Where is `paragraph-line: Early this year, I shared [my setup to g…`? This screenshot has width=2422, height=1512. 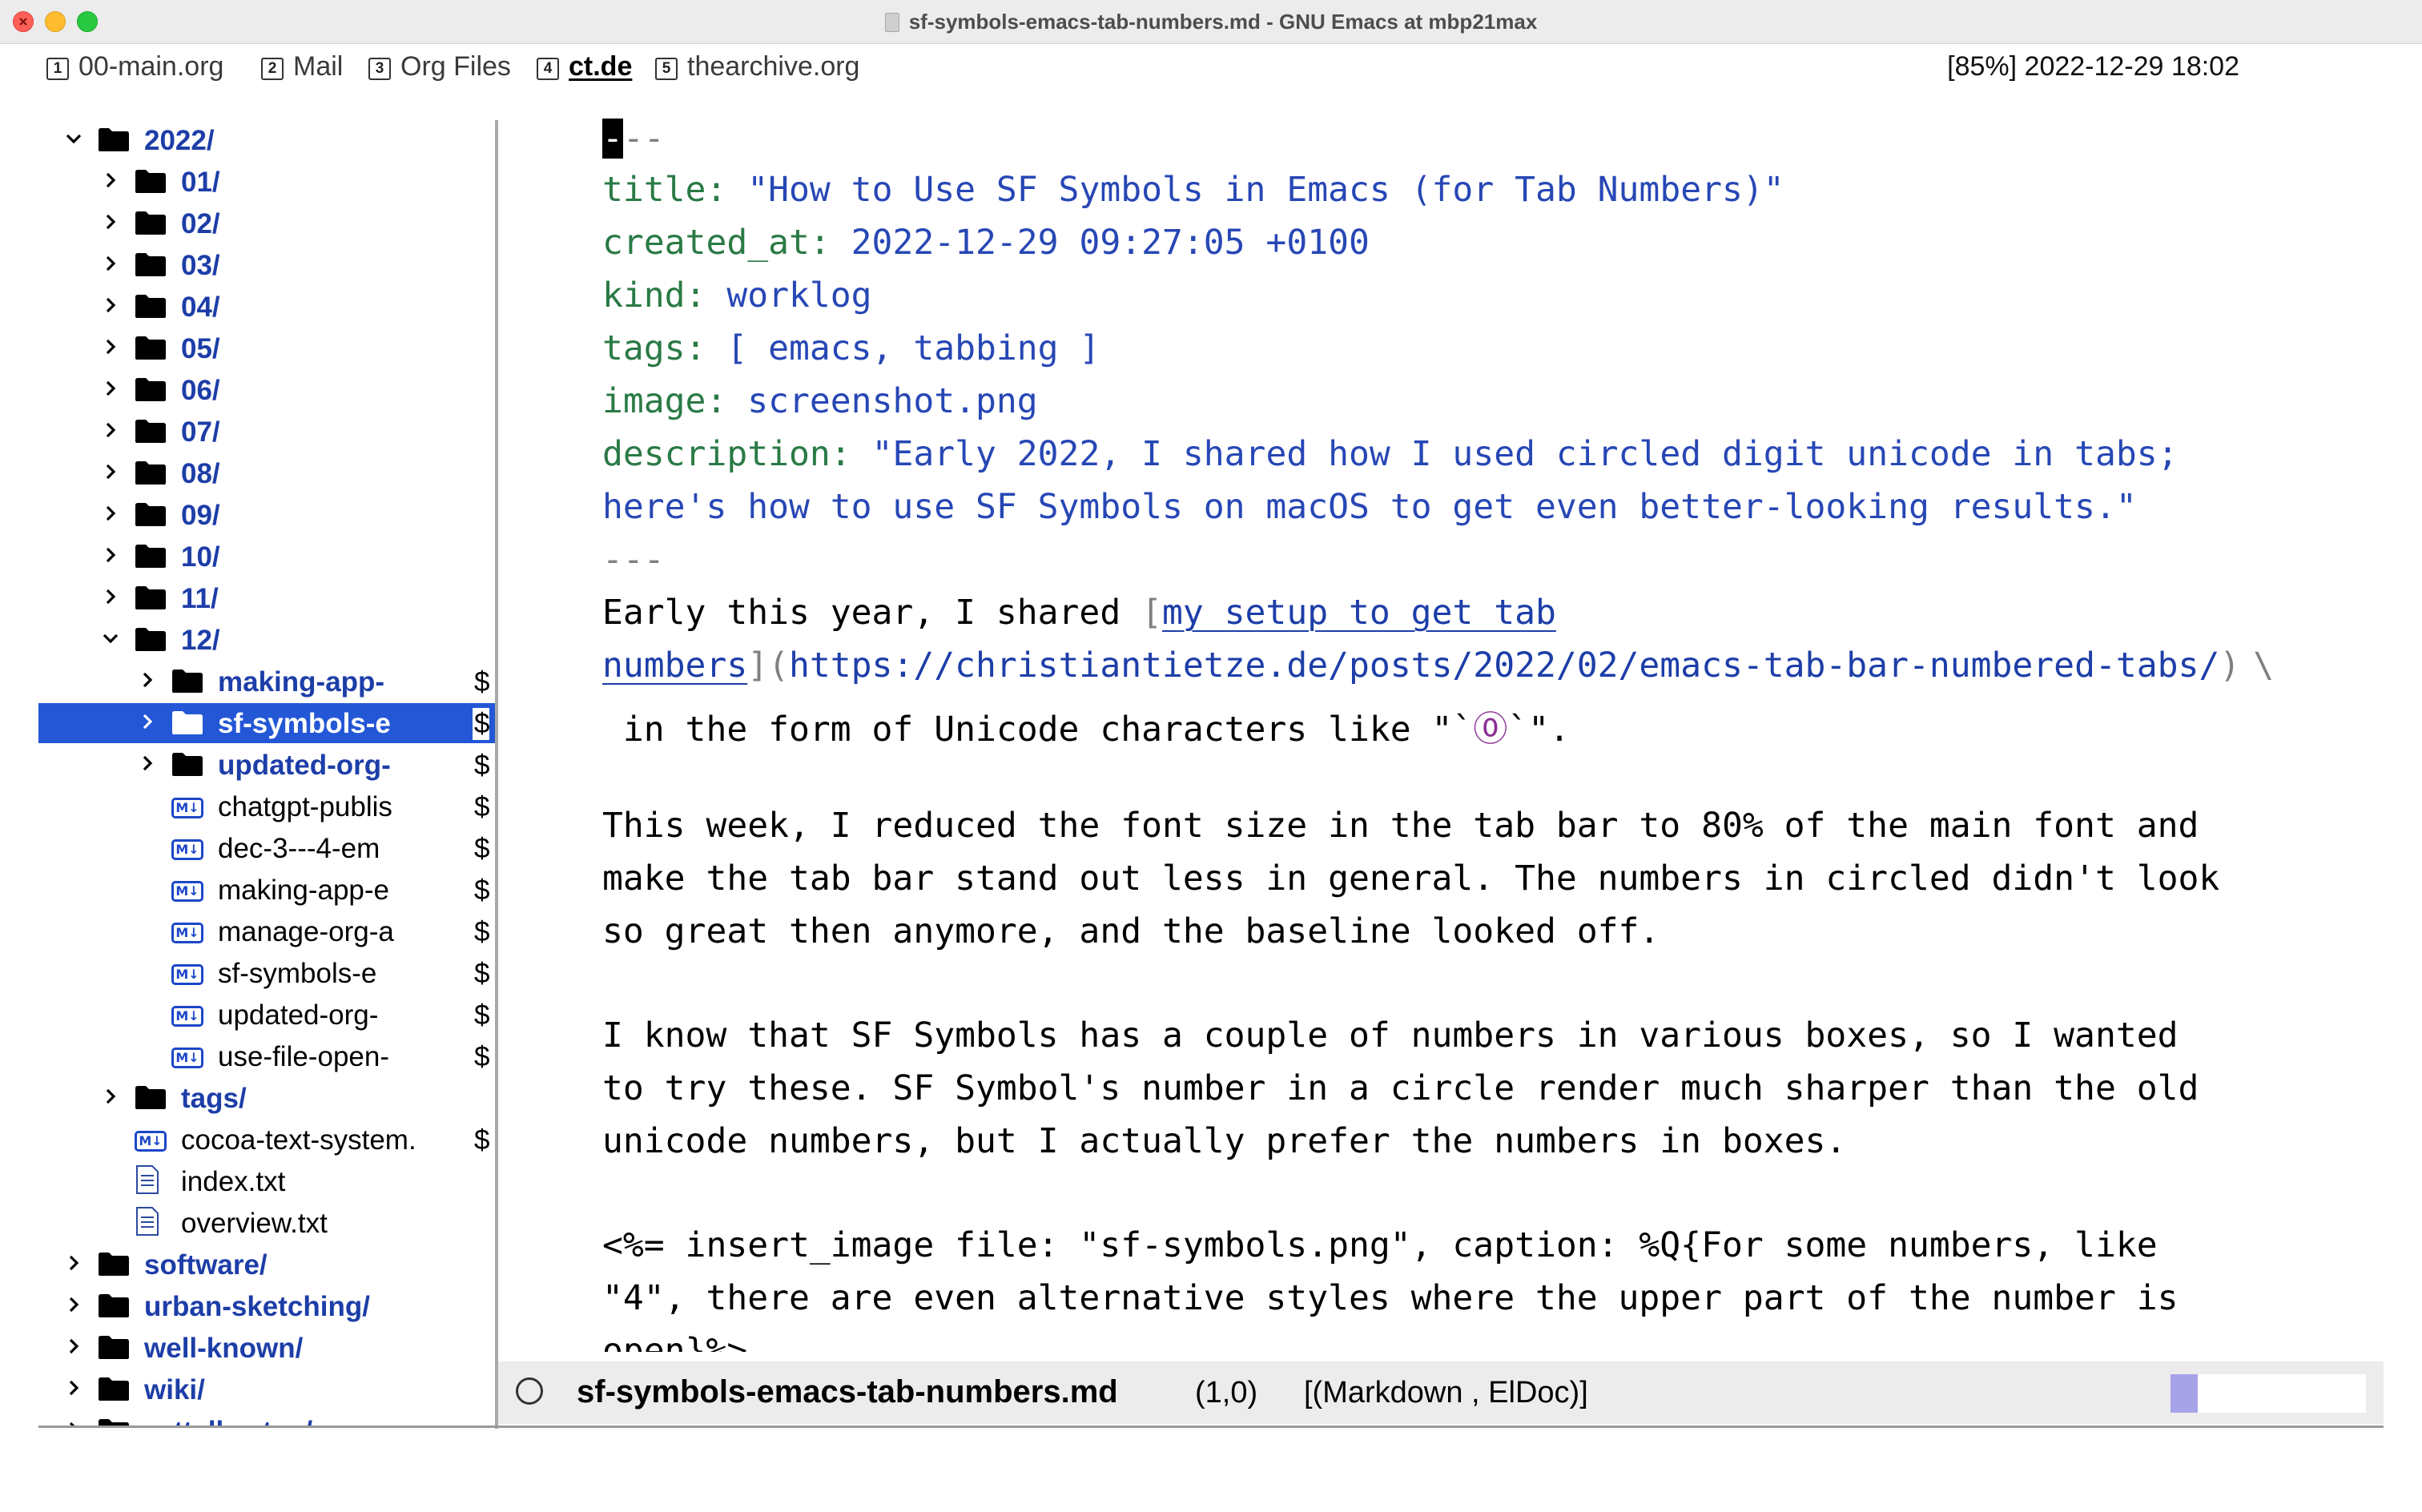
paragraph-line: Early this year, I shared [my setup to g… is located at coordinates (1079, 613).